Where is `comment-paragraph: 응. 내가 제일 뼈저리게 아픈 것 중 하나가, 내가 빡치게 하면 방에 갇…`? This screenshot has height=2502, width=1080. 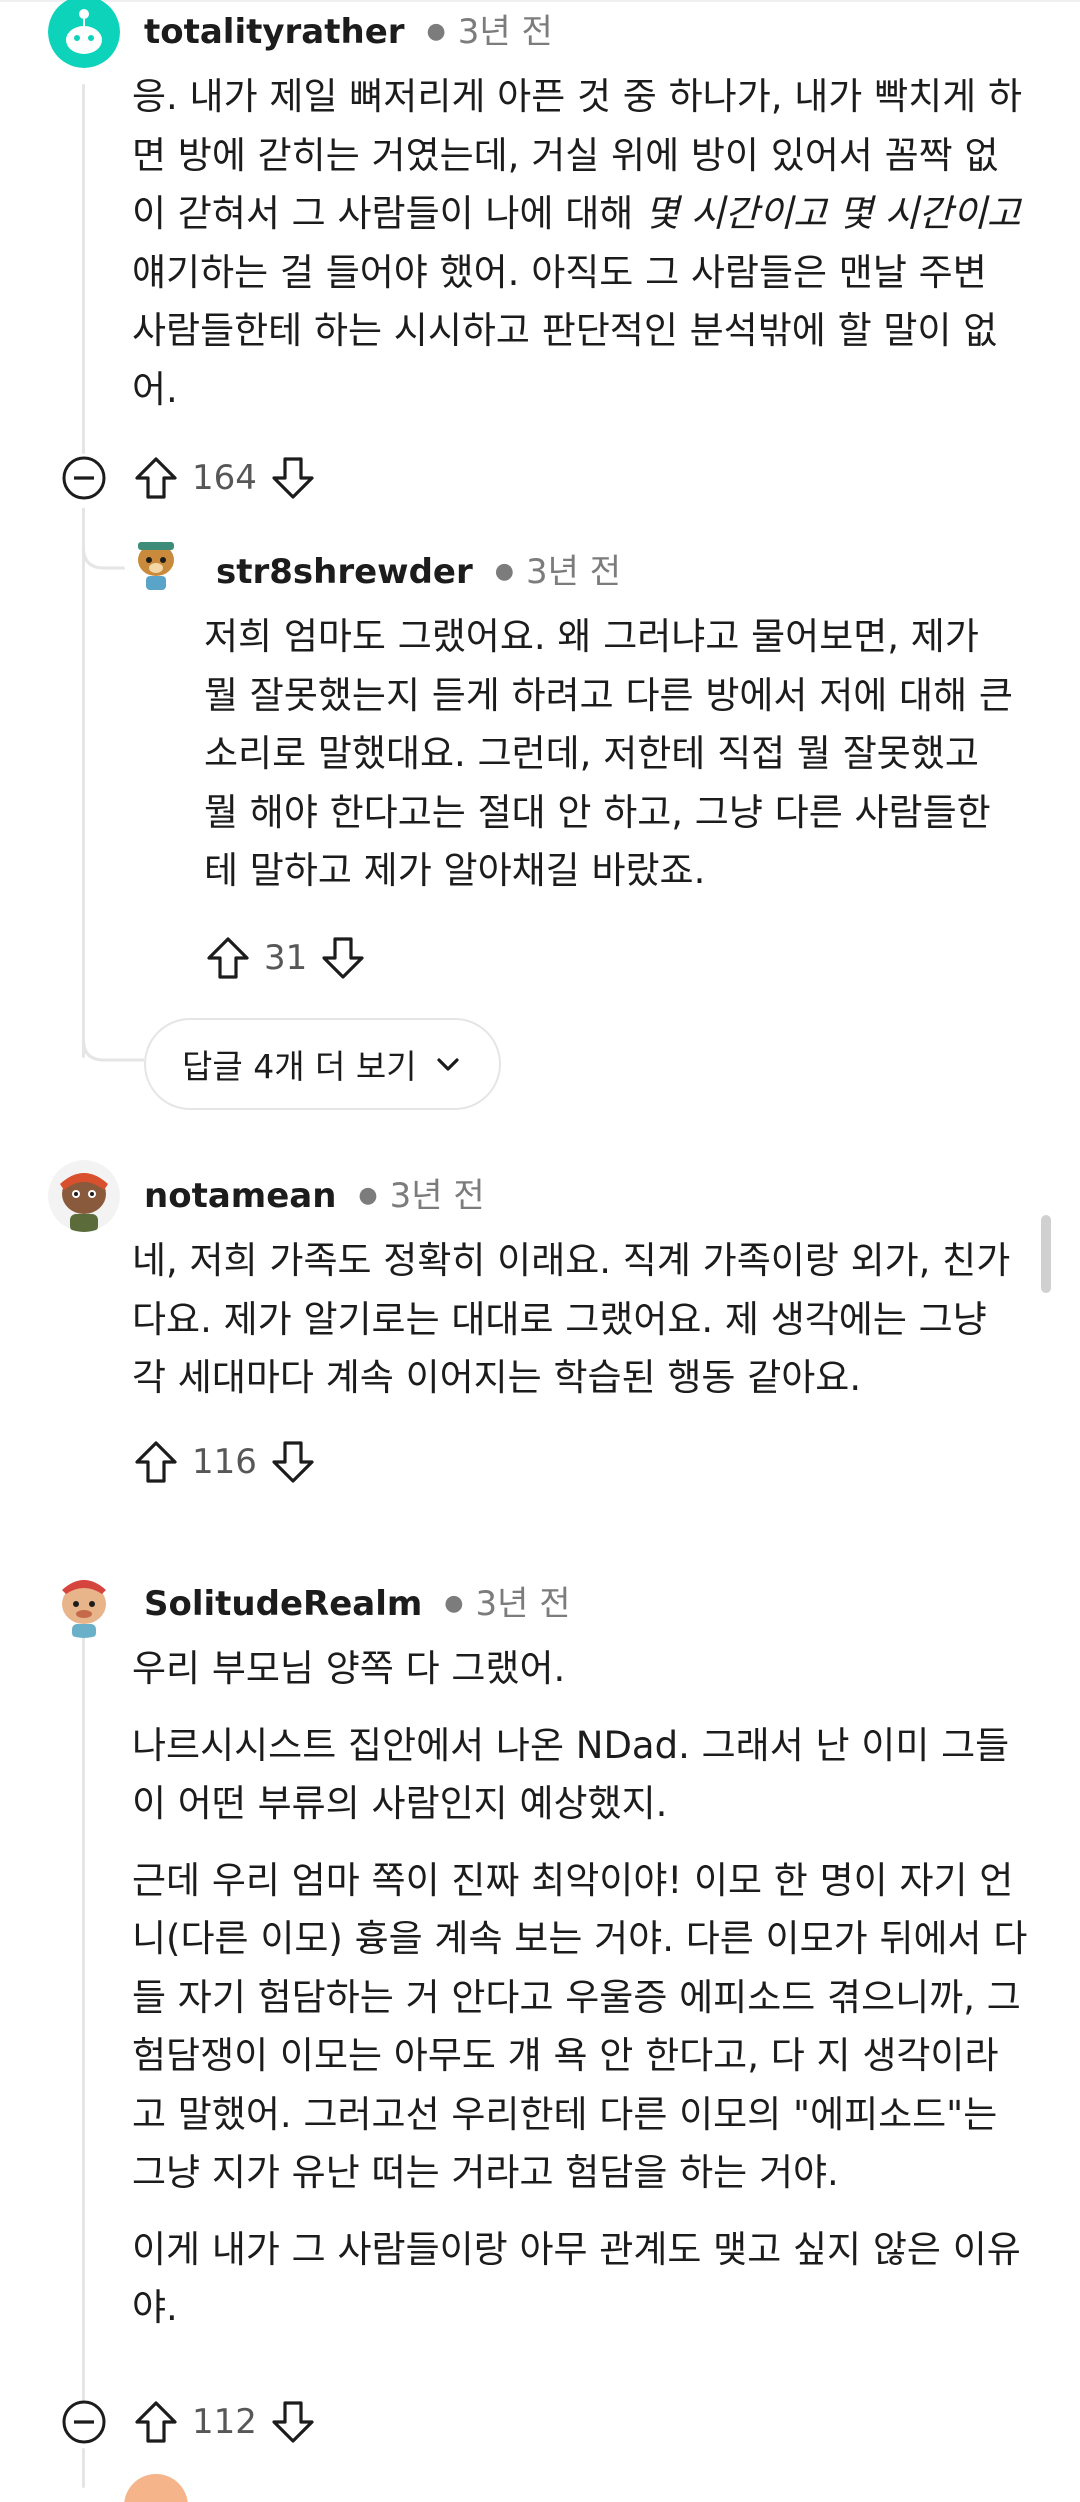 comment-paragraph: 응. 내가 제일 뼈저리게 아픈 것 중 하나가, 내가 빡치게 하면 방에 갇… is located at coordinates (577, 243).